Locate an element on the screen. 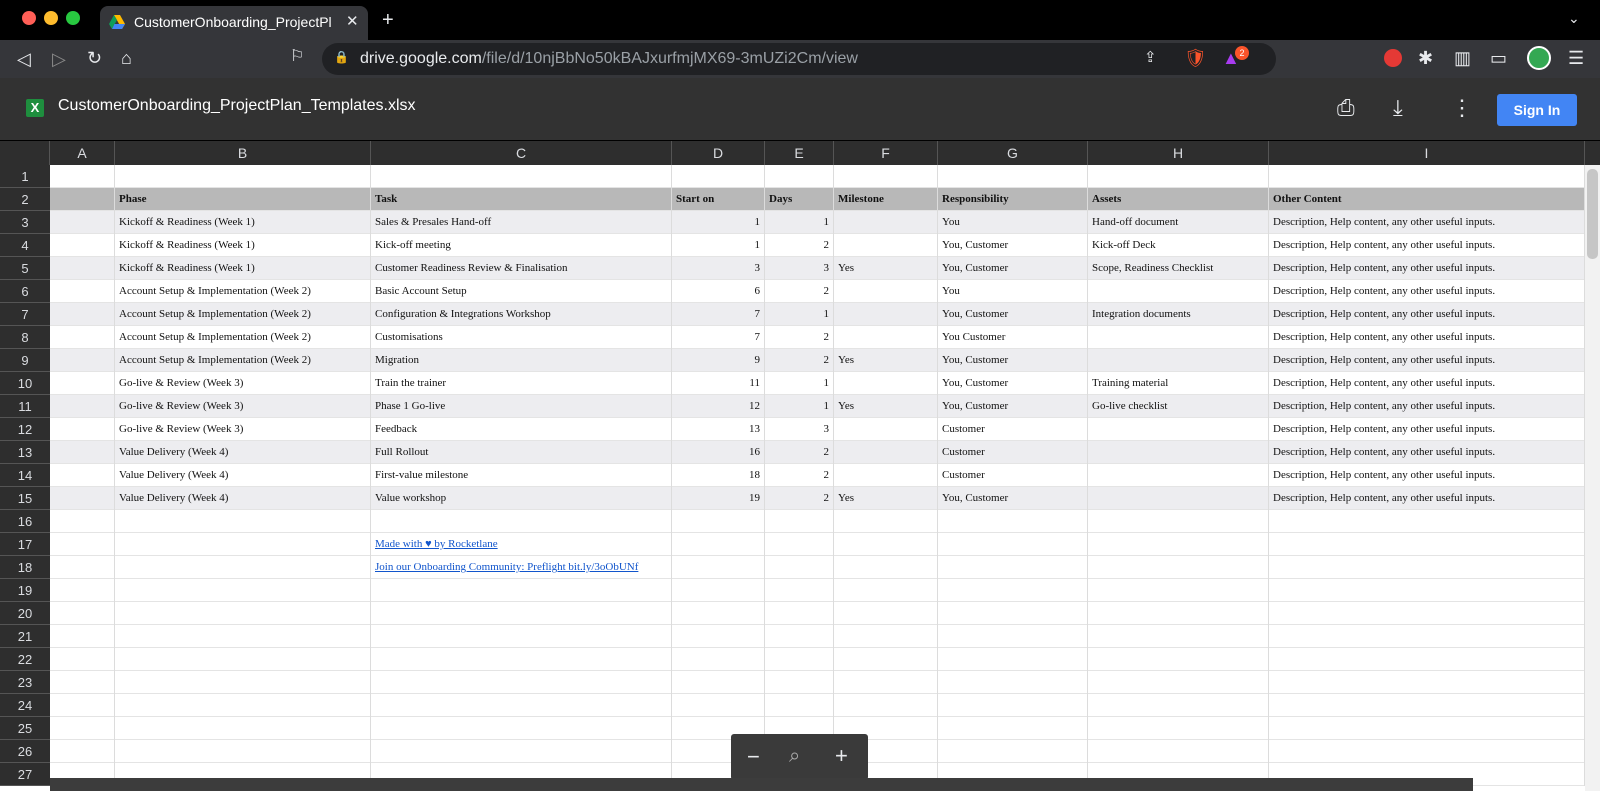 Image resolution: width=1600 pixels, height=791 pixels. row-header: 8 is located at coordinates (25, 337).